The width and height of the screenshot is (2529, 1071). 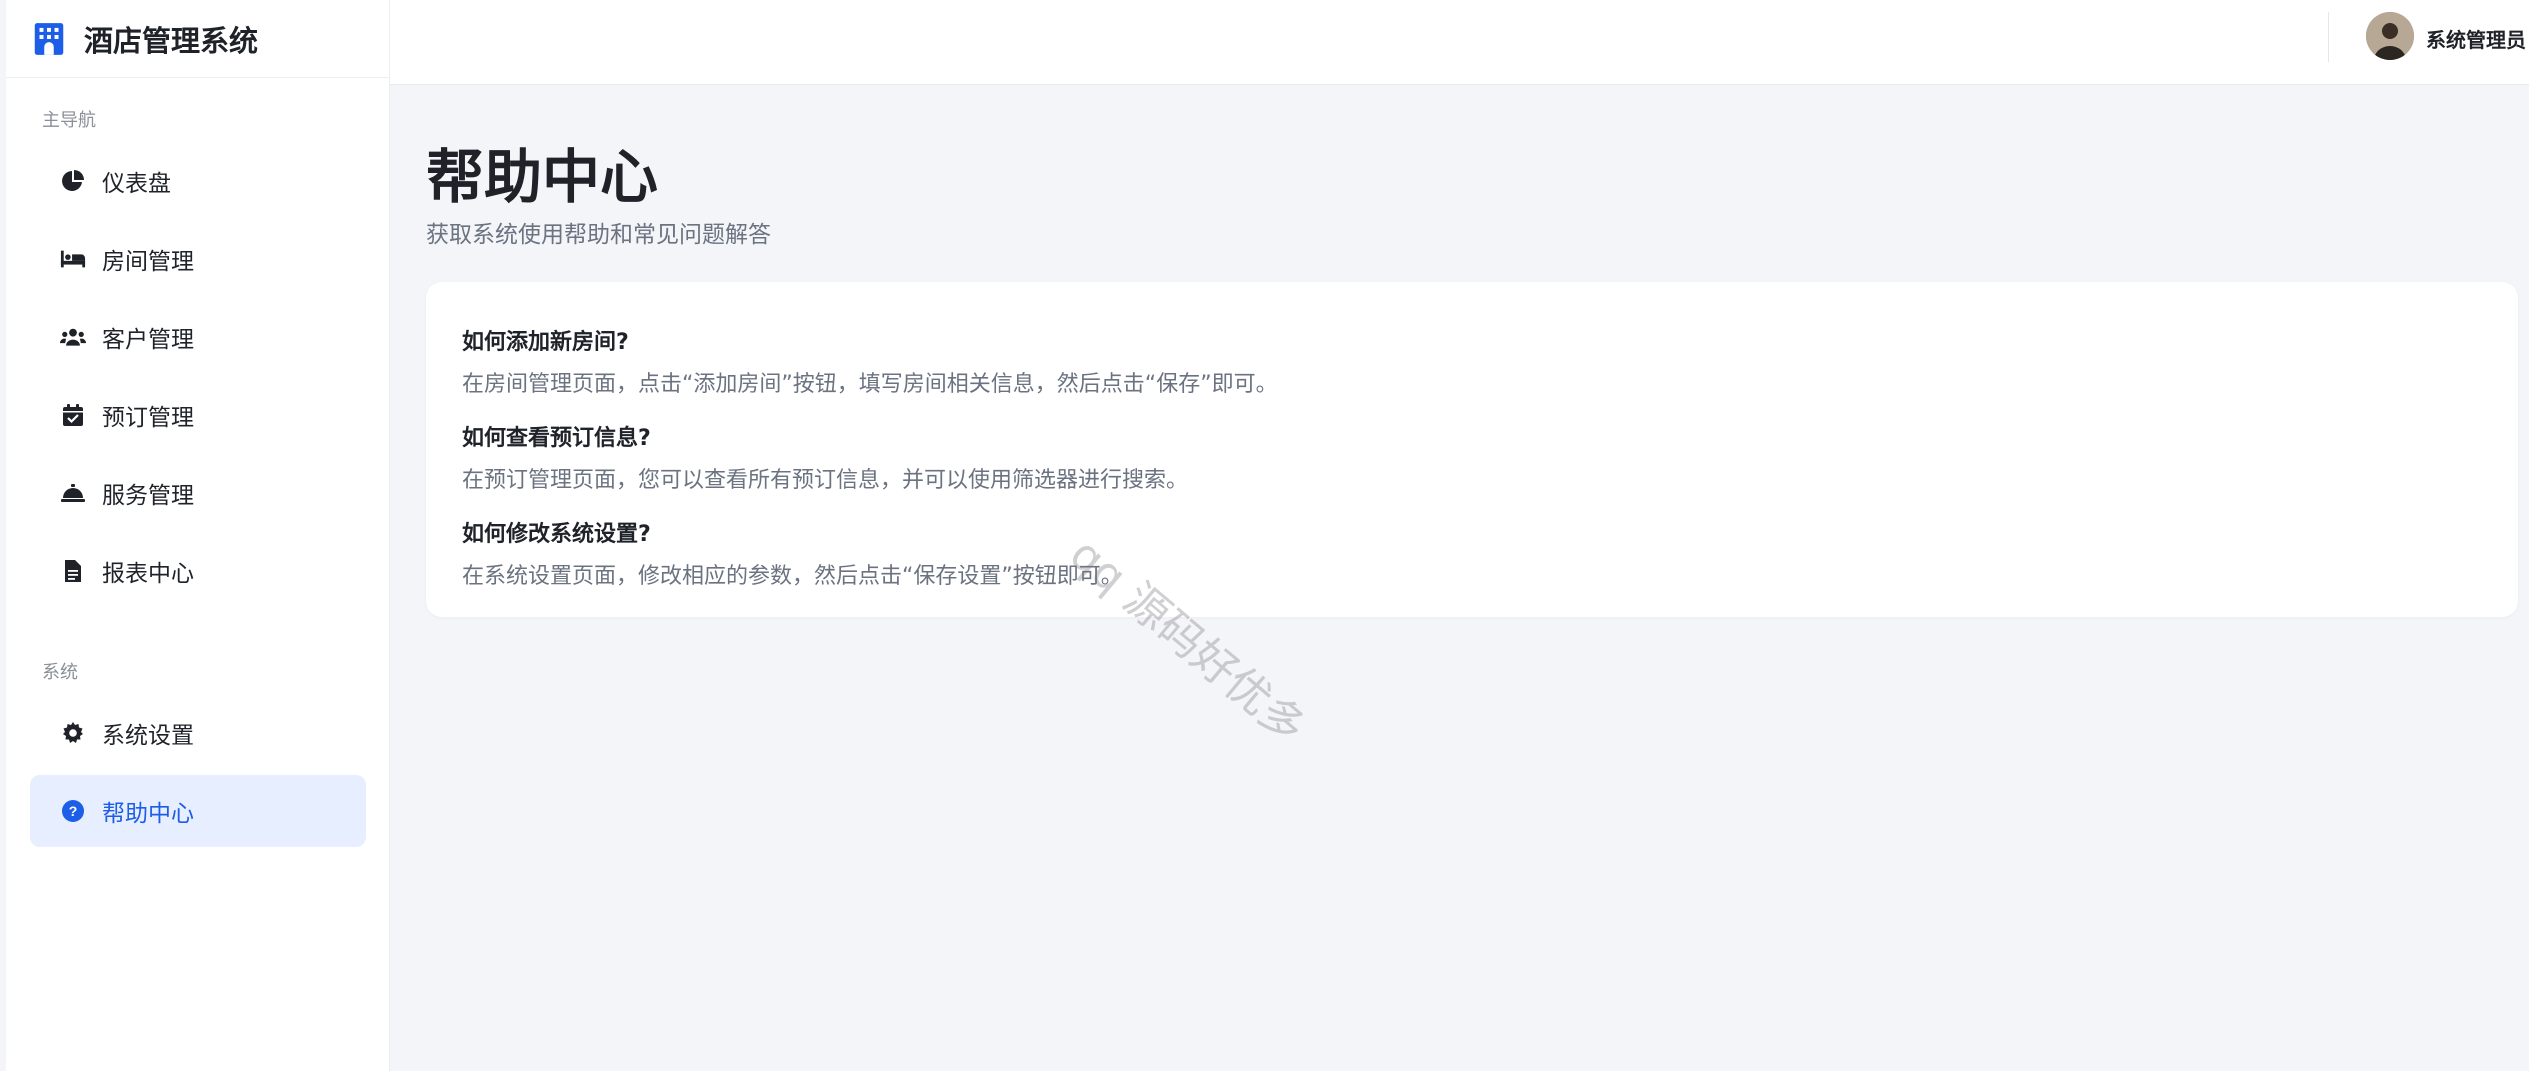 I want to click on sidebar-item-dashboard: 仪表盘, so click(x=198, y=181).